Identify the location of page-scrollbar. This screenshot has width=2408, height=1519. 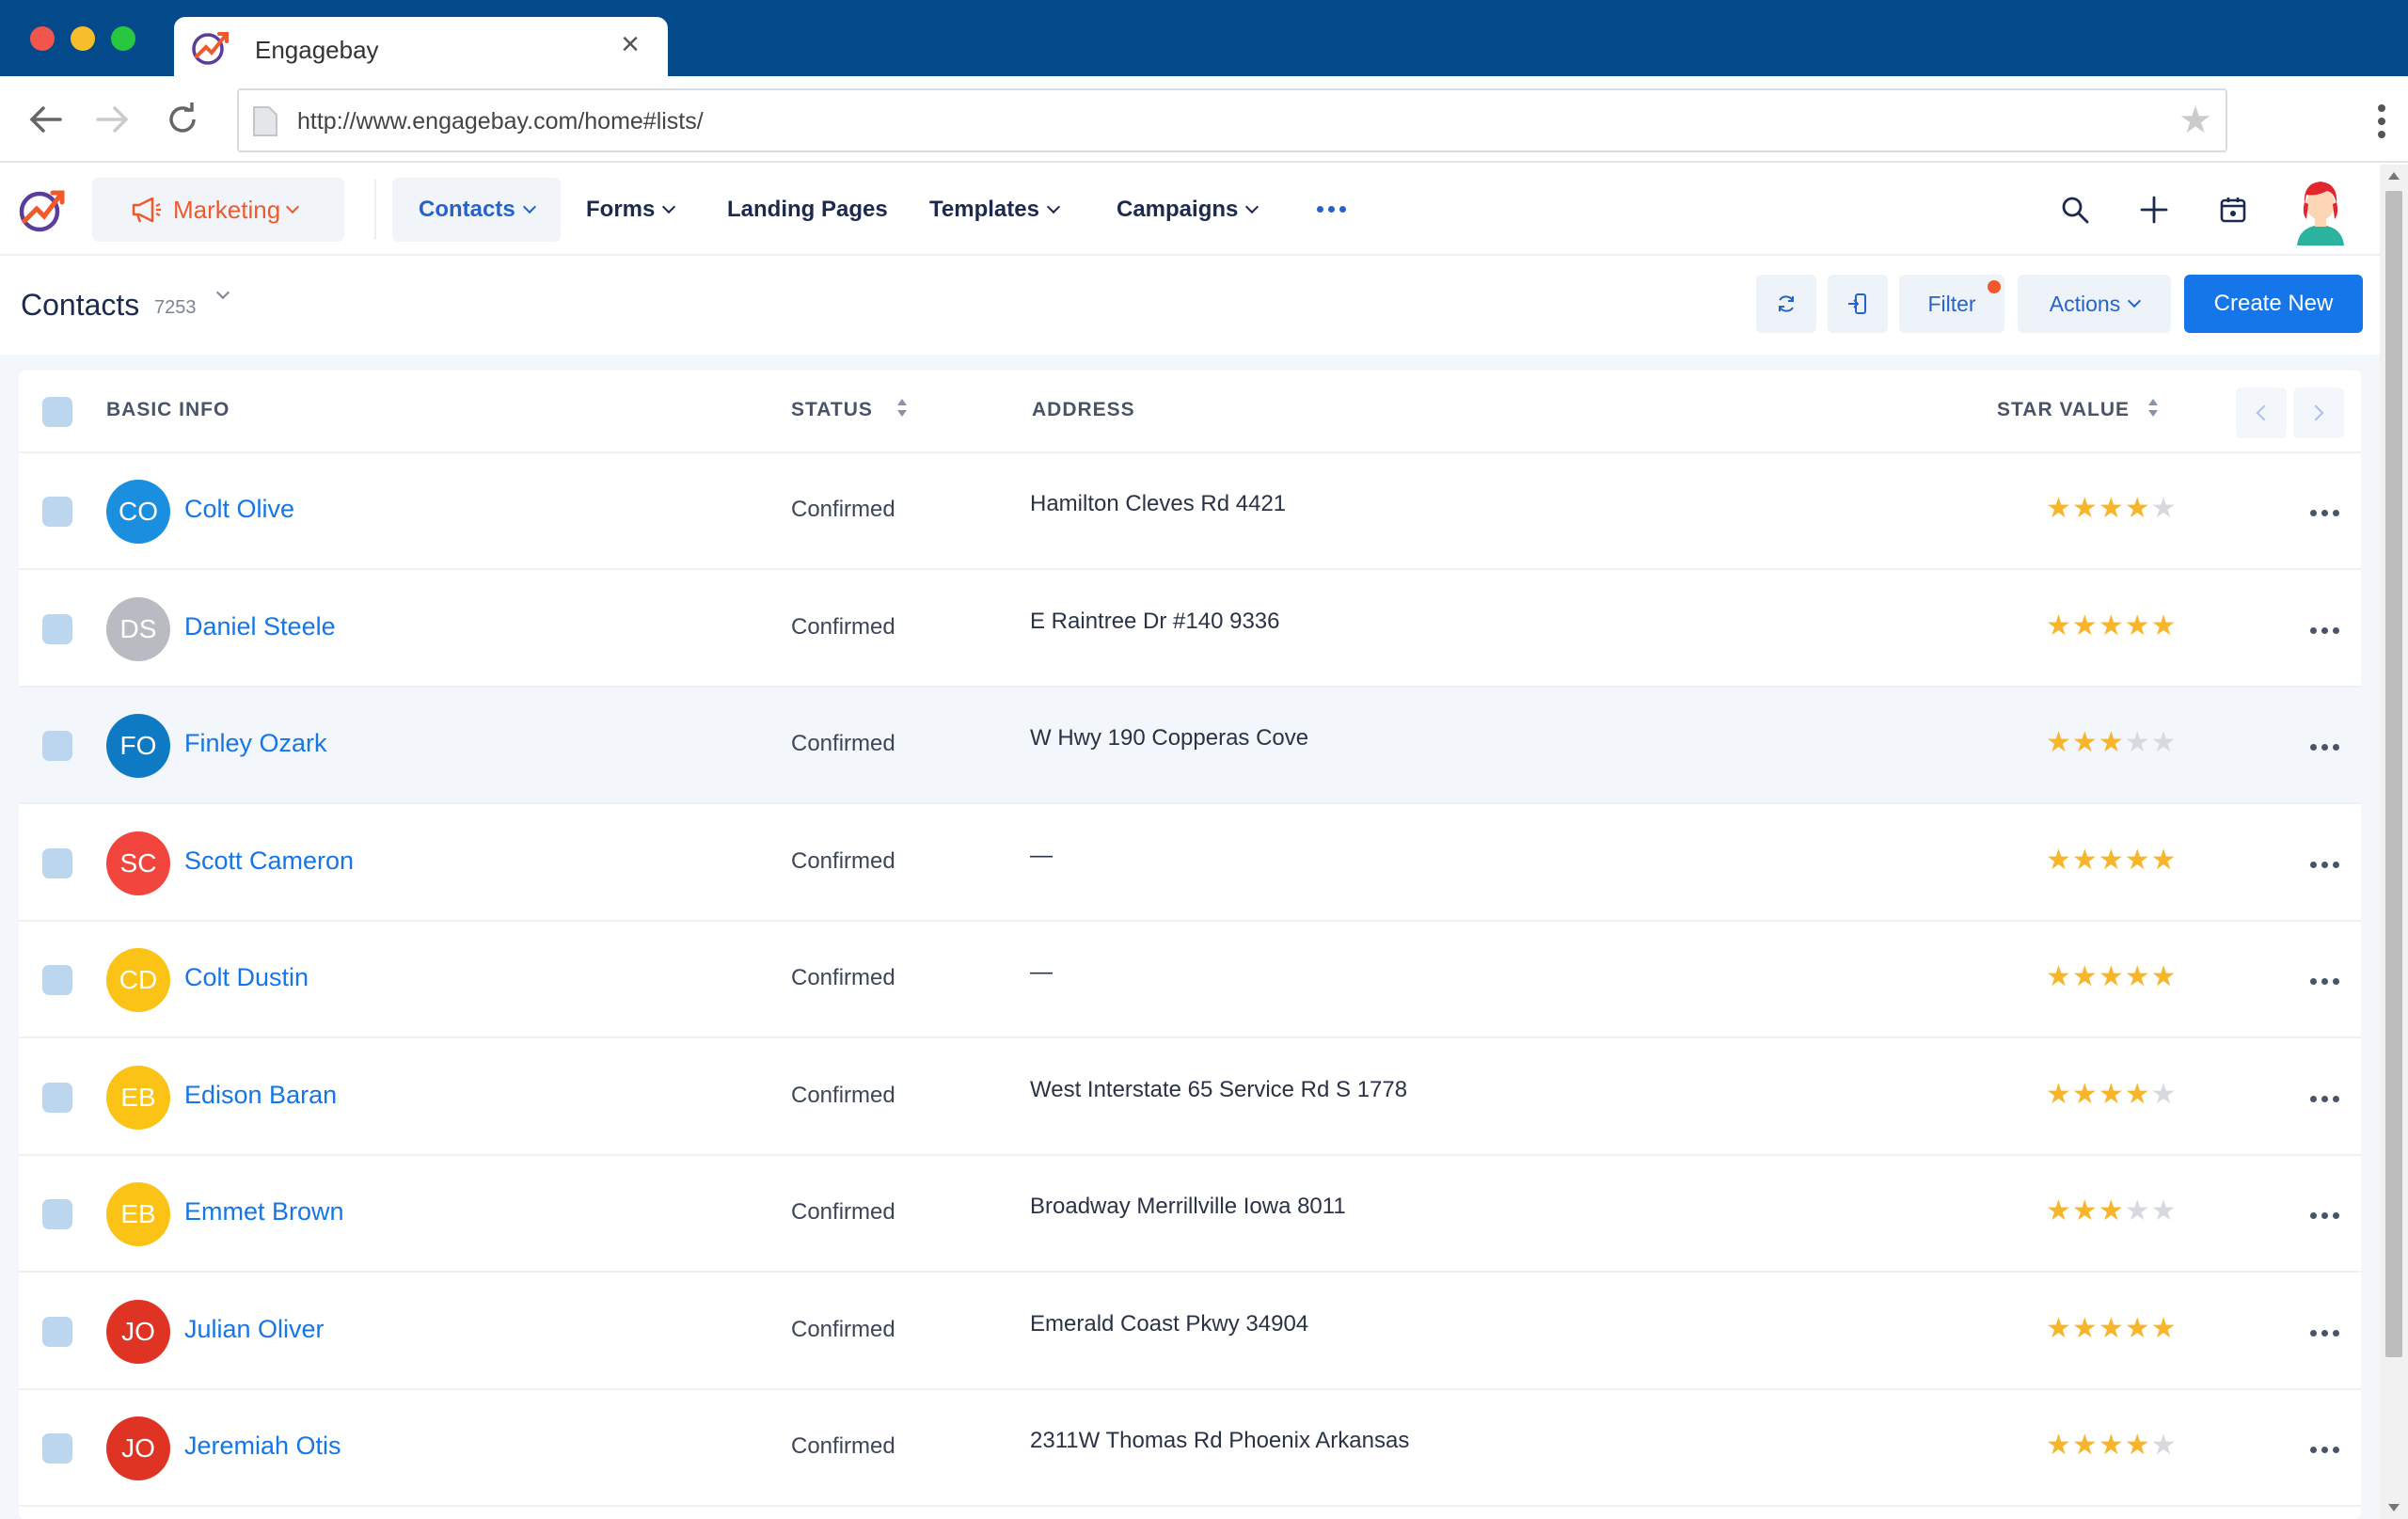
(2394, 842).